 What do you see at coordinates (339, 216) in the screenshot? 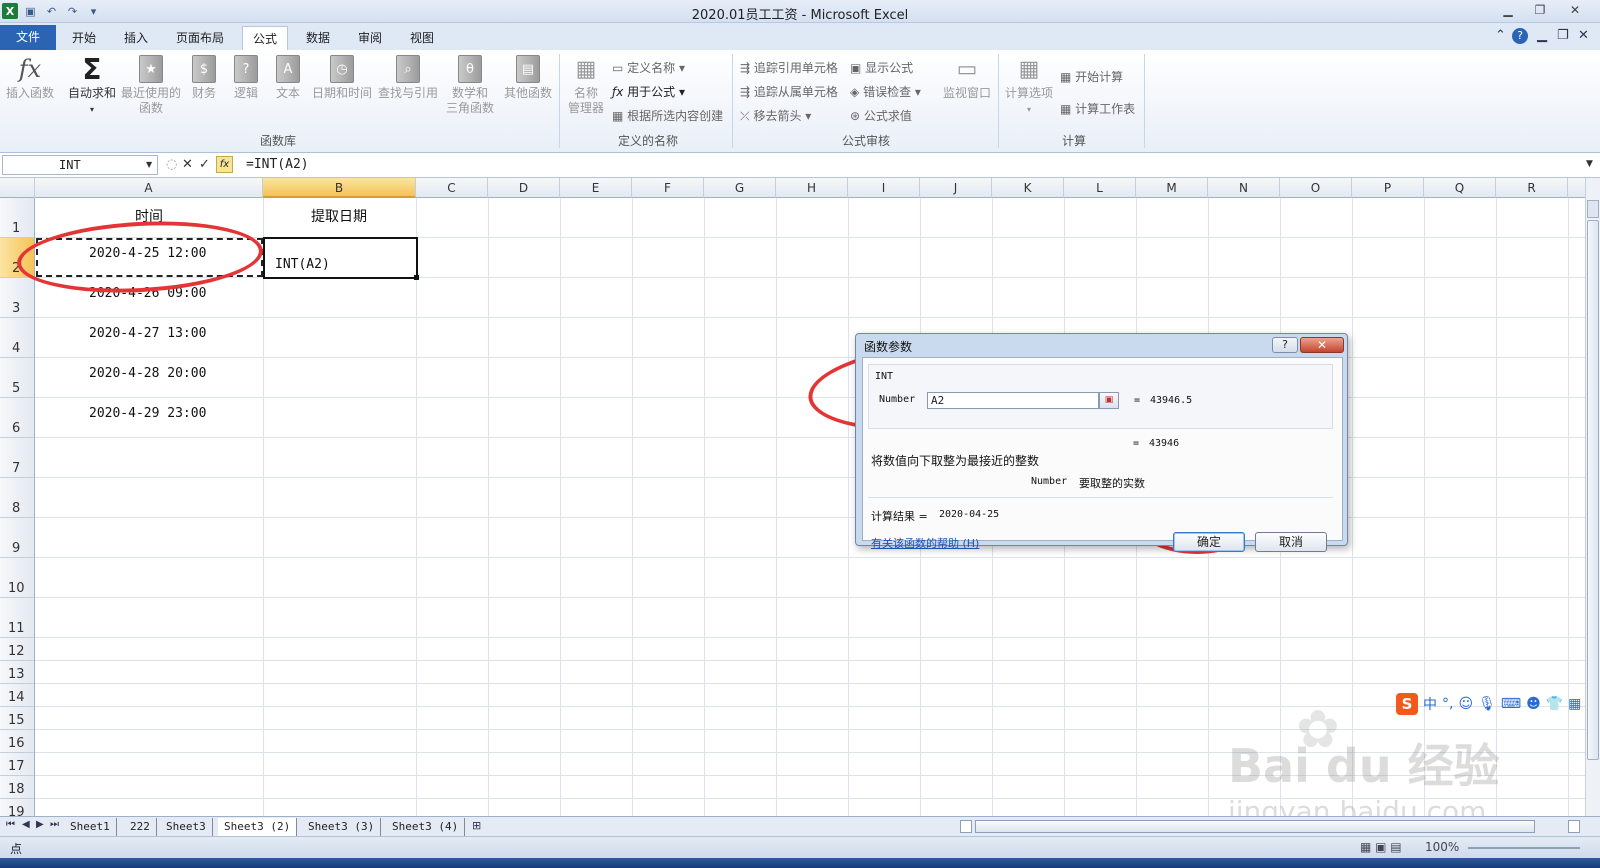
I see `cell-b1: 提取日期` at bounding box center [339, 216].